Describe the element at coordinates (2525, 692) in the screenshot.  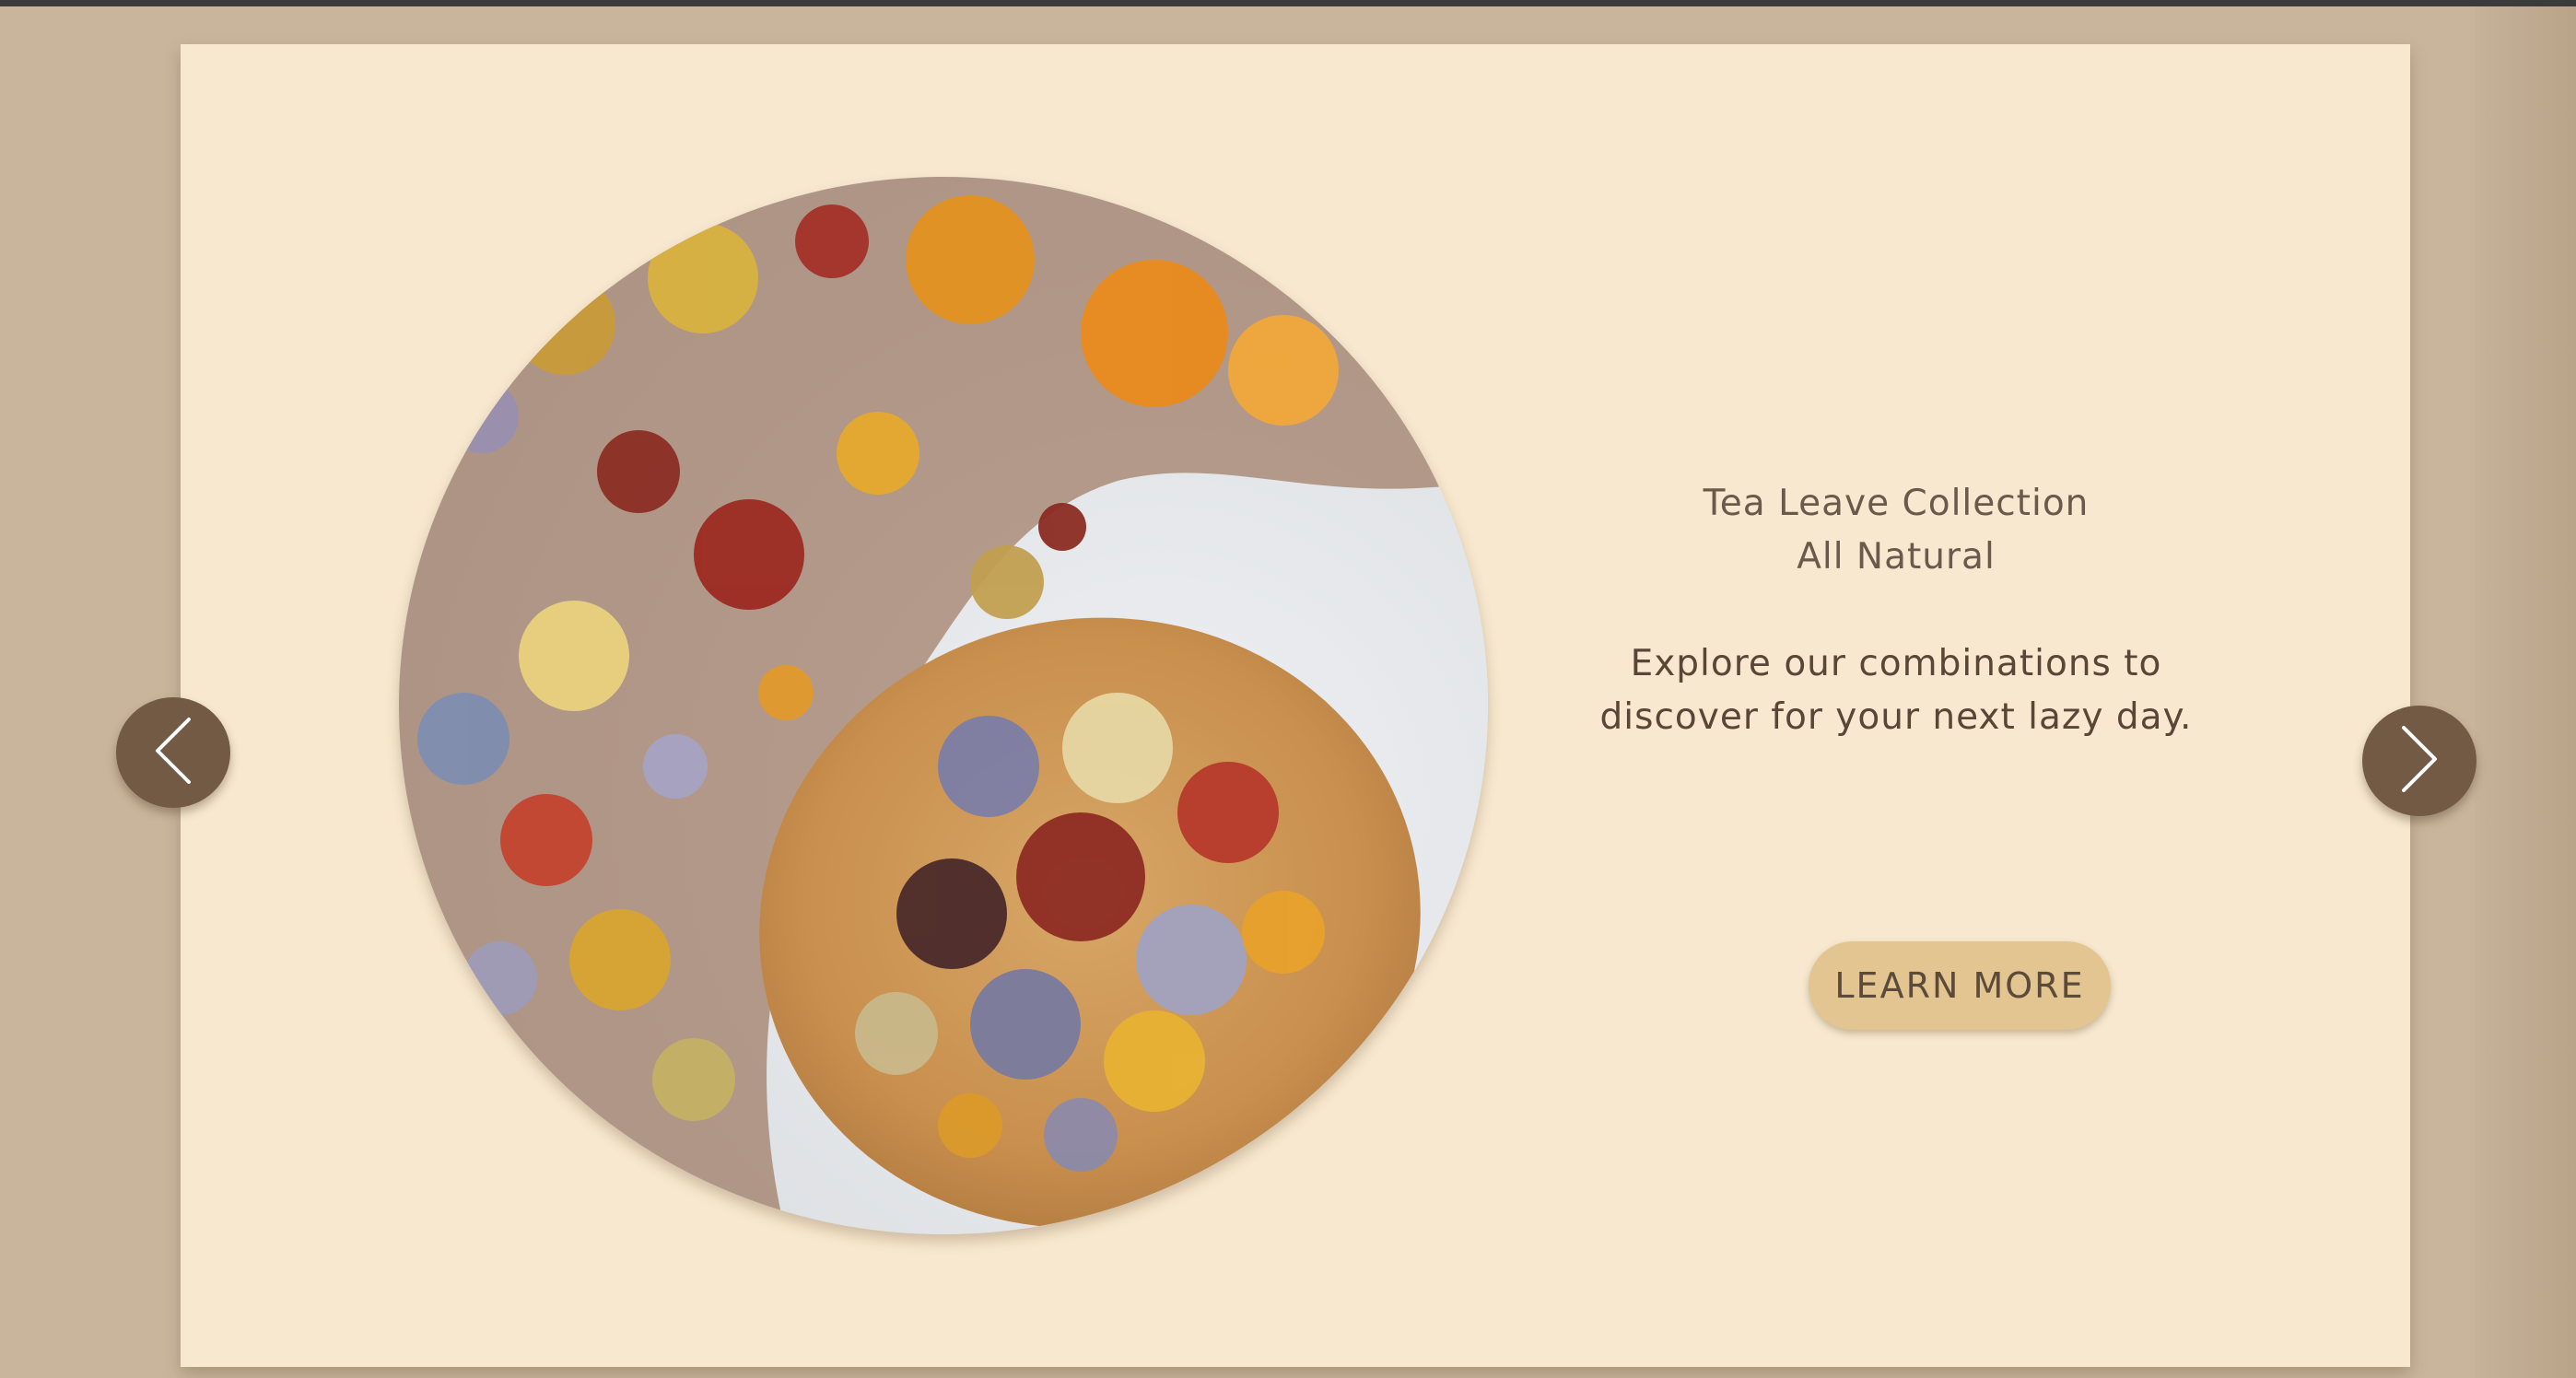
I see `page-edge-shadow` at that location.